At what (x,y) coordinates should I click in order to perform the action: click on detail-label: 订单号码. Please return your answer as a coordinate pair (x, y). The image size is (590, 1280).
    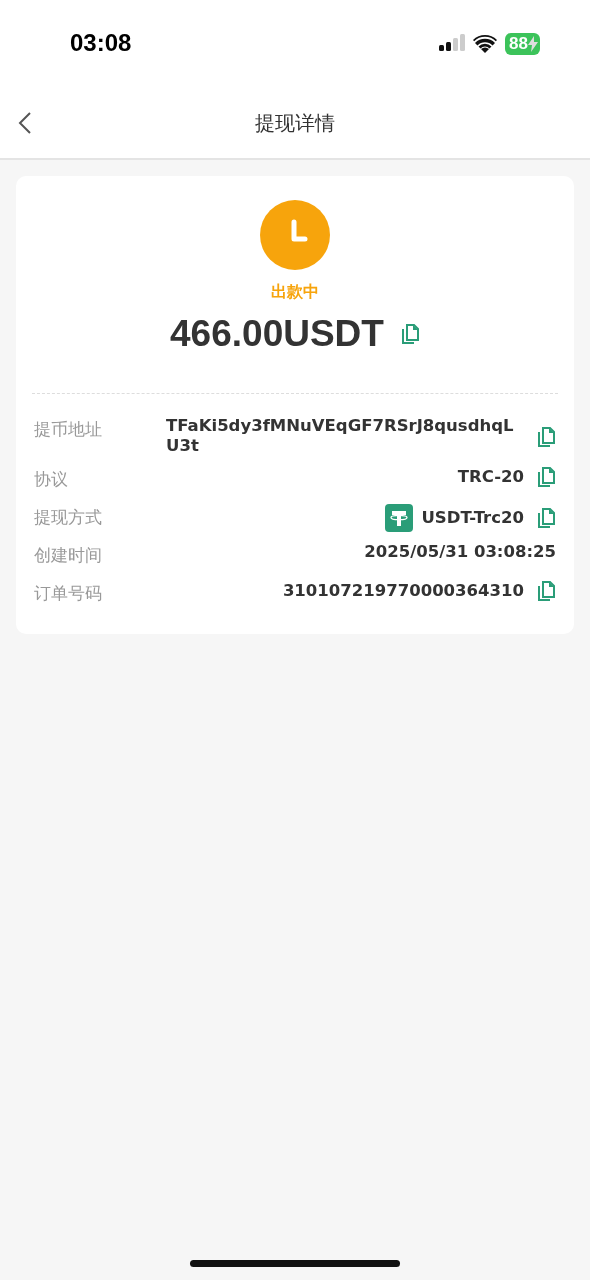
    Looking at the image, I should click on (68, 593).